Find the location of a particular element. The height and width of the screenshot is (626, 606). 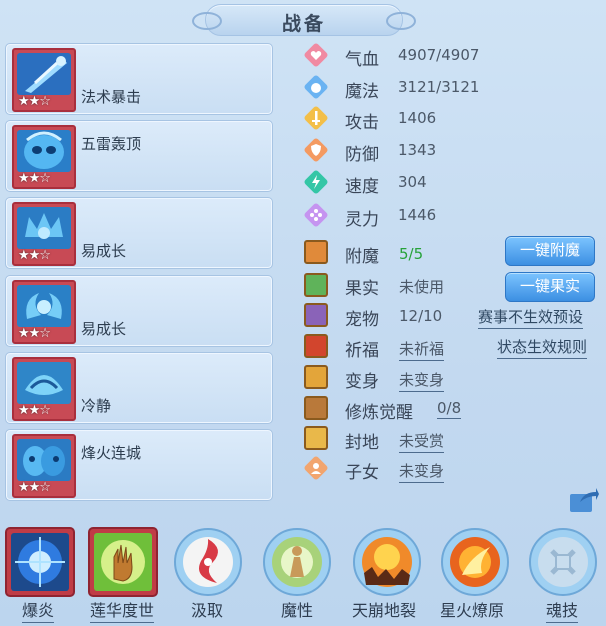

fief-icon is located at coordinates (316, 438).